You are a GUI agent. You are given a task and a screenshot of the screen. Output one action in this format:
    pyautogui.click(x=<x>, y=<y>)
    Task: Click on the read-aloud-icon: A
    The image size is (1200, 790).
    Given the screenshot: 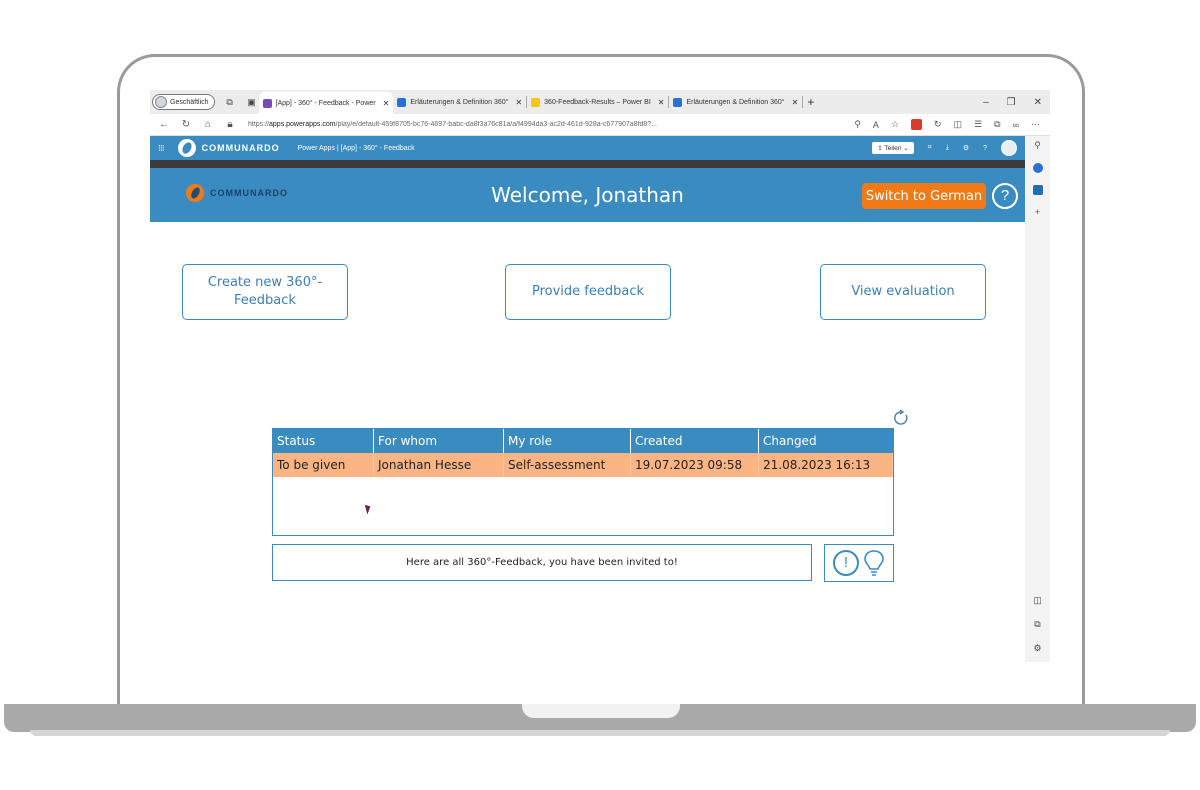 What is the action you would take?
    pyautogui.click(x=876, y=125)
    